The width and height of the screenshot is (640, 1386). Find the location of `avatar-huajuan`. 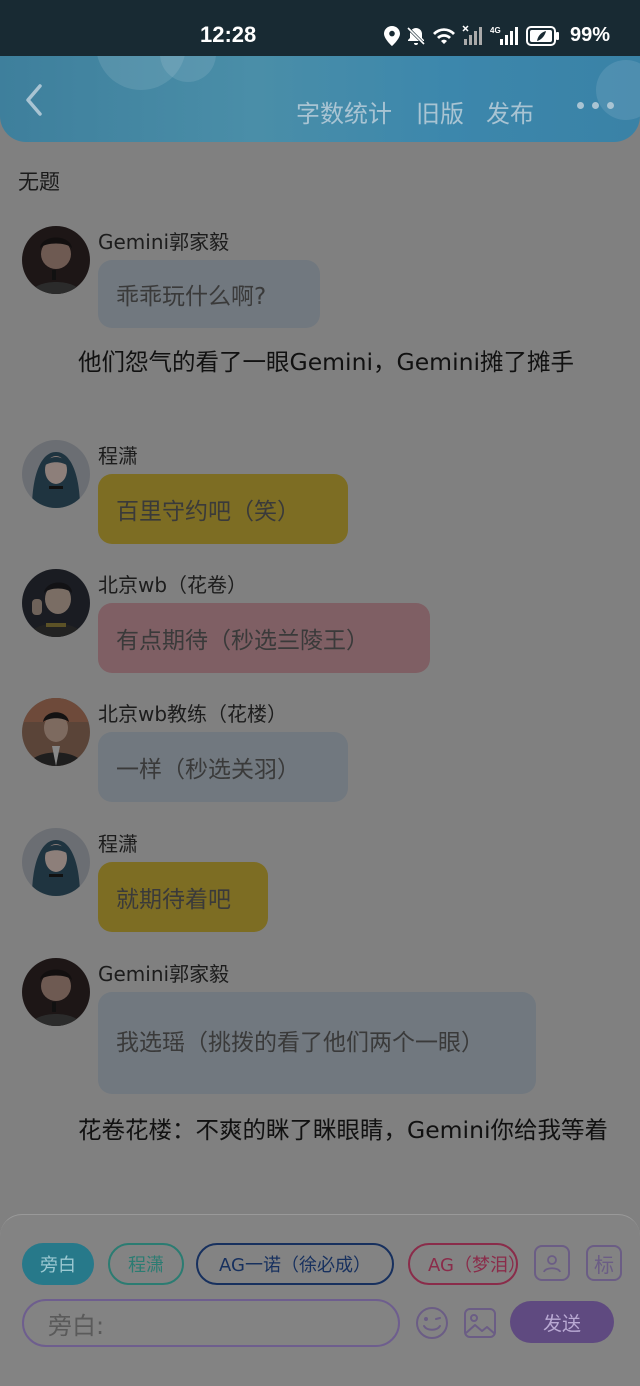

avatar-huajuan is located at coordinates (56, 603).